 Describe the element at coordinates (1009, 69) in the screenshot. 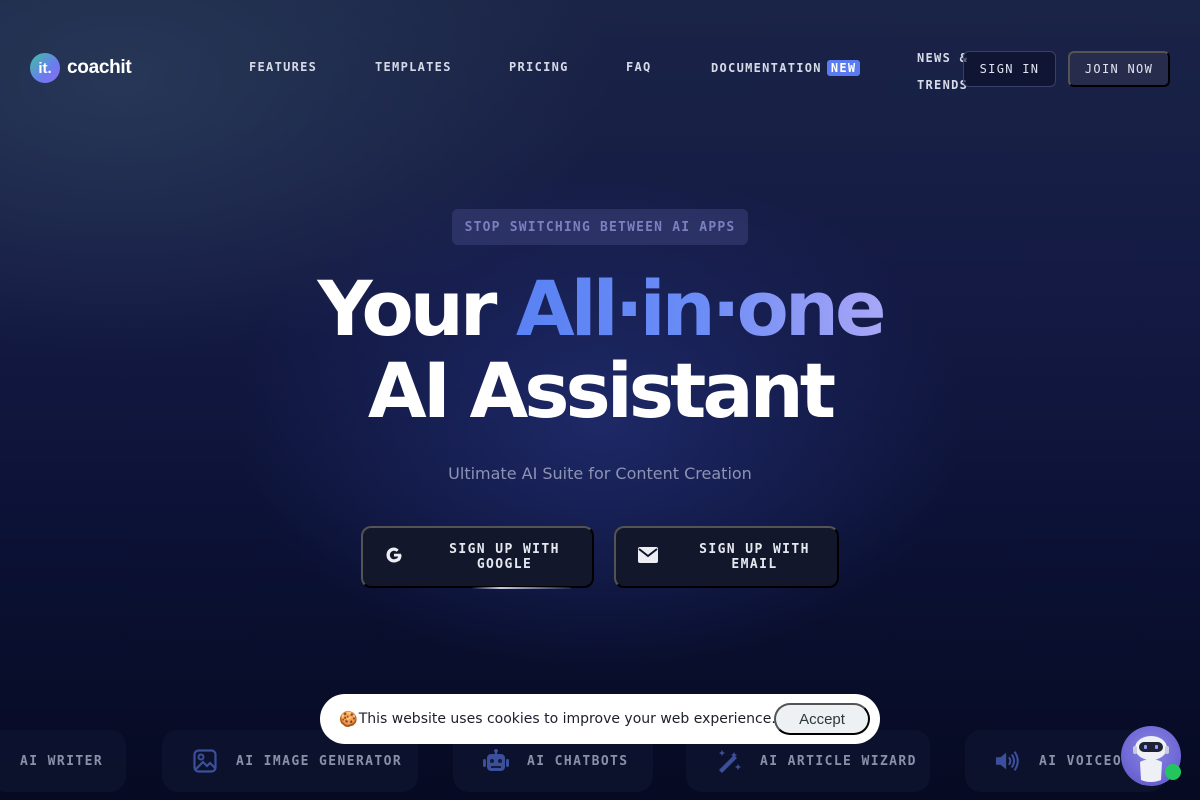

I see `sign-in-button: SIGN IN` at that location.